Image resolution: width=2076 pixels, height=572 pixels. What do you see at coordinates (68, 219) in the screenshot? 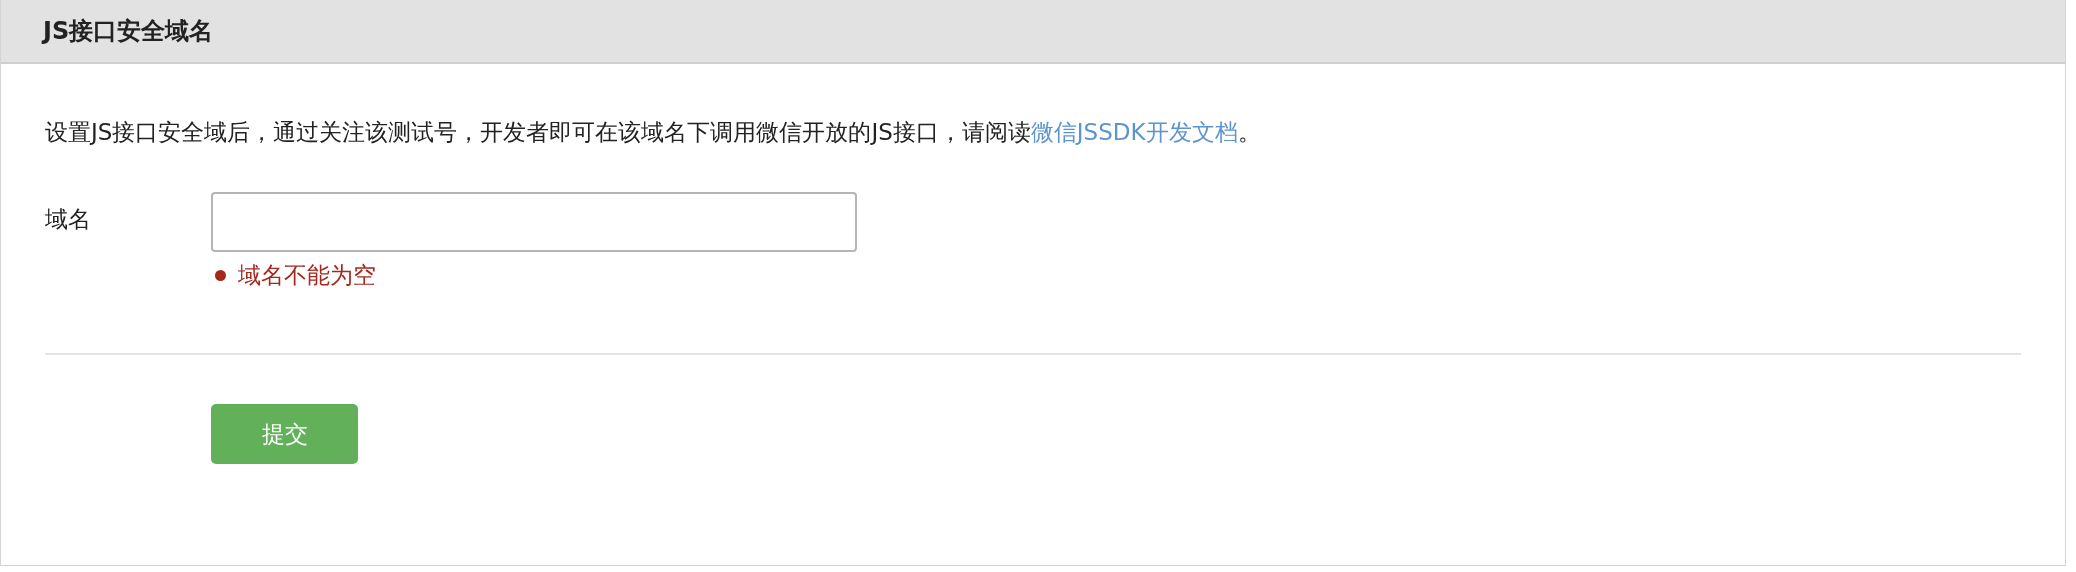
I see `field-label: 域名` at bounding box center [68, 219].